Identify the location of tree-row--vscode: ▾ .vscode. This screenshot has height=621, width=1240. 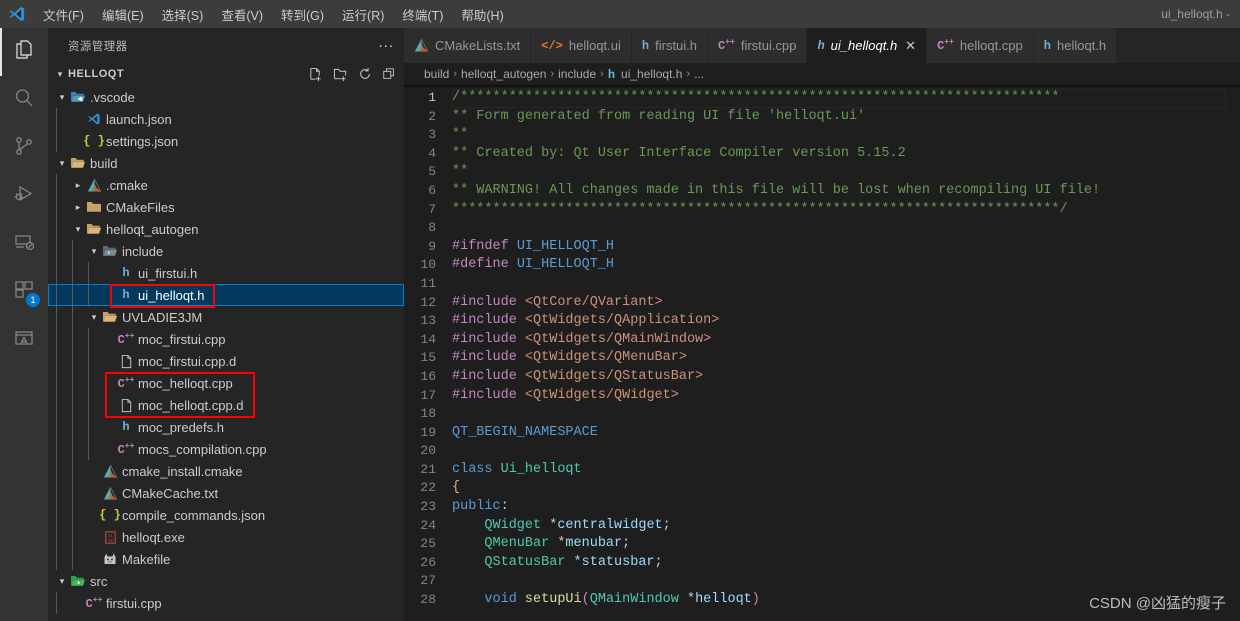
(226, 97).